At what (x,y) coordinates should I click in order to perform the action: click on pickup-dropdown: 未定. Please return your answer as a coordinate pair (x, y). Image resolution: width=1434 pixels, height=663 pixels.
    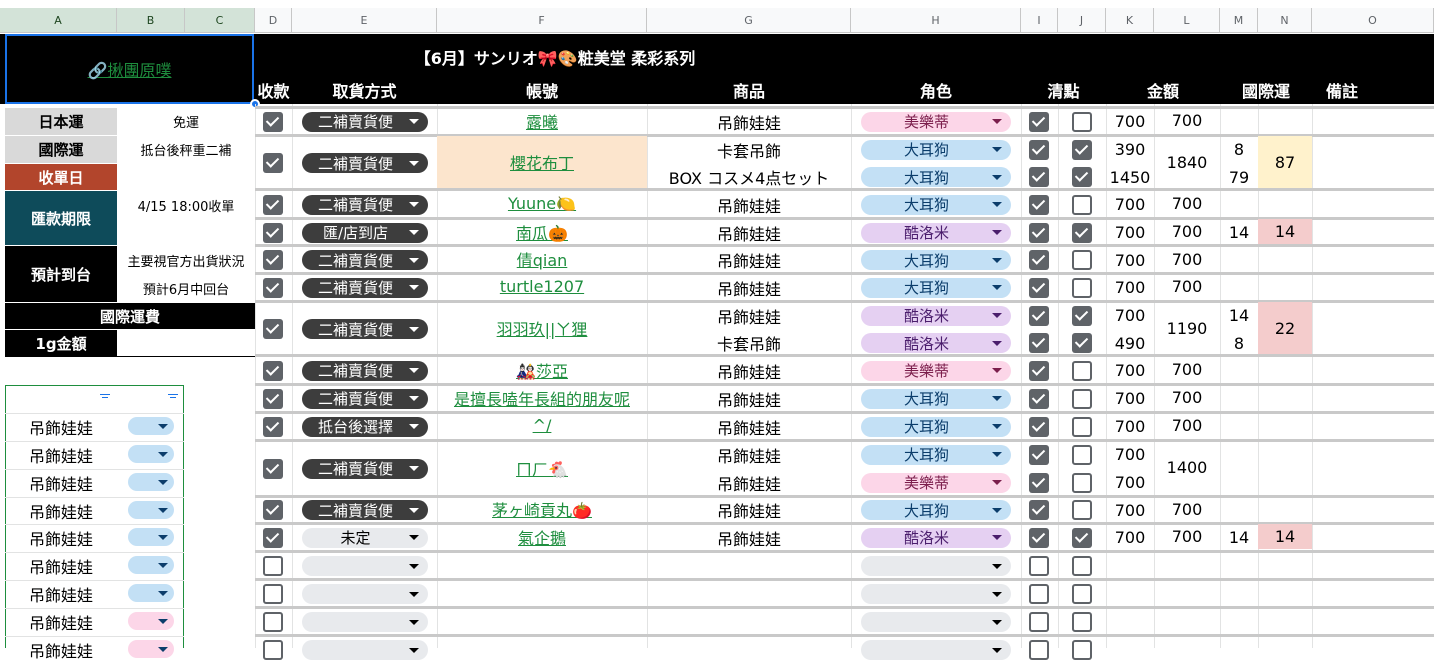
    Looking at the image, I should click on (365, 537).